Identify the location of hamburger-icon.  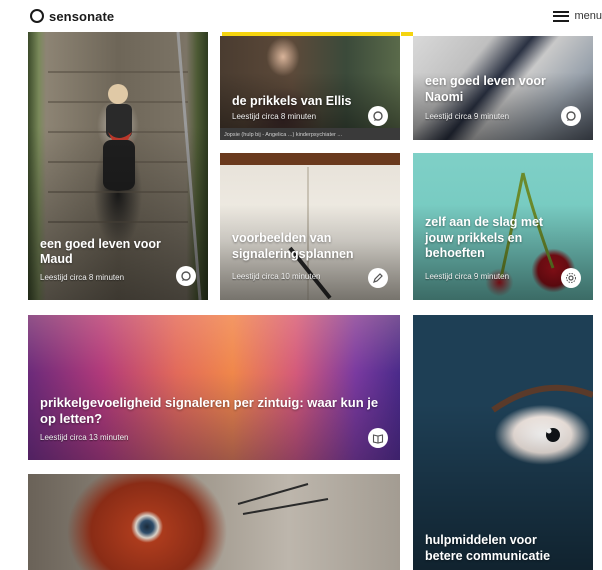
(561, 16).